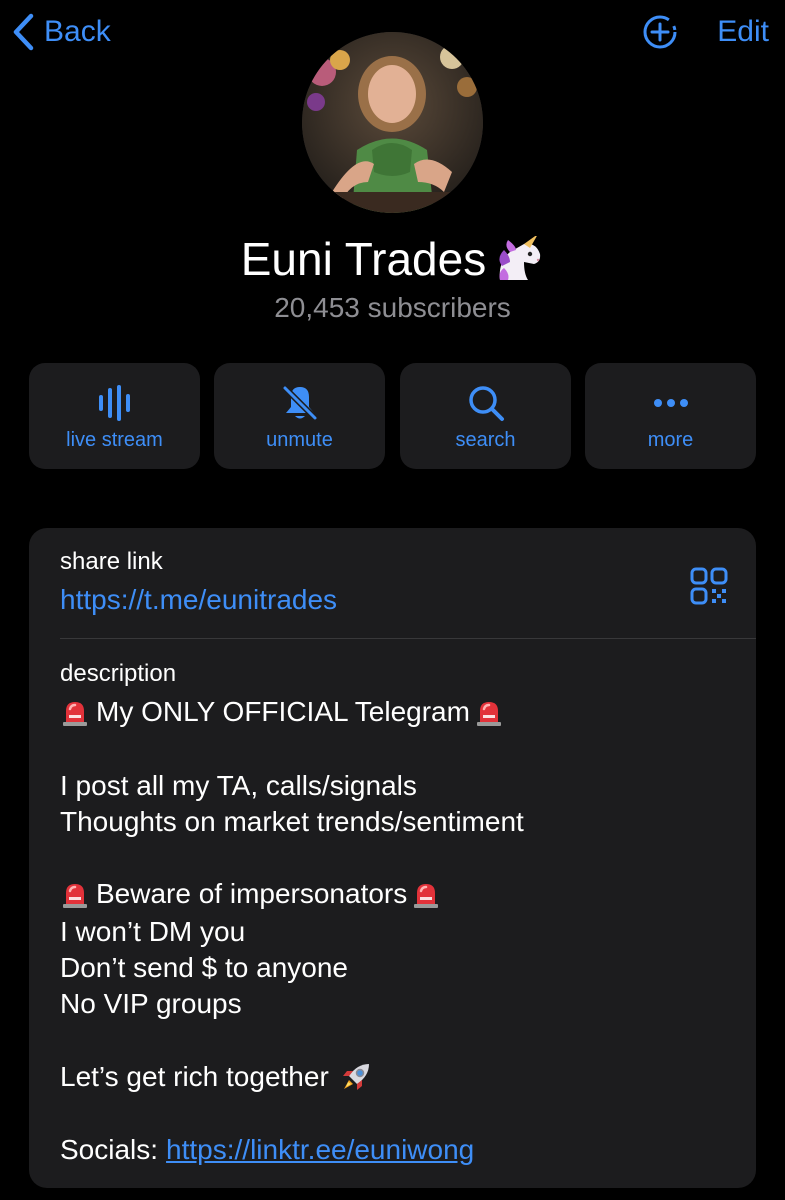 The width and height of the screenshot is (785, 1200). Describe the element at coordinates (355, 1077) in the screenshot. I see `rocket-emoji-icon` at that location.